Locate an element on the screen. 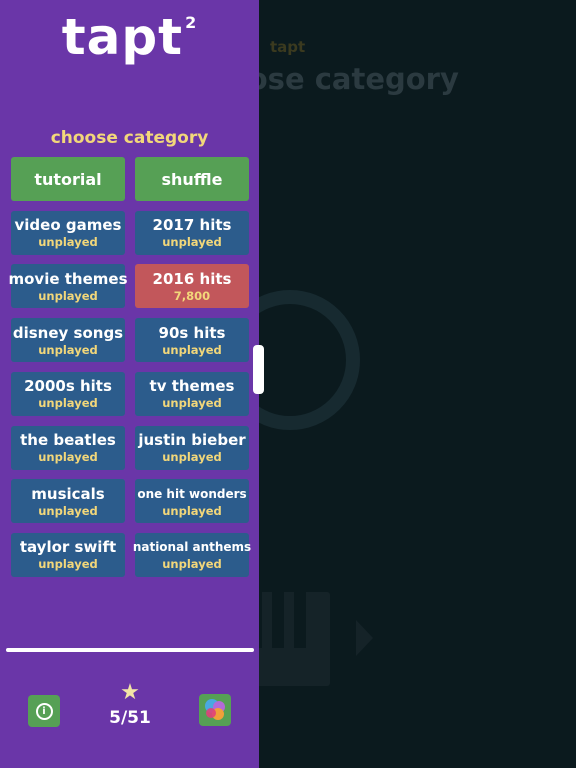 This screenshot has height=768, width=576. category-disney-songs: disney songs unplayed is located at coordinates (68, 340).